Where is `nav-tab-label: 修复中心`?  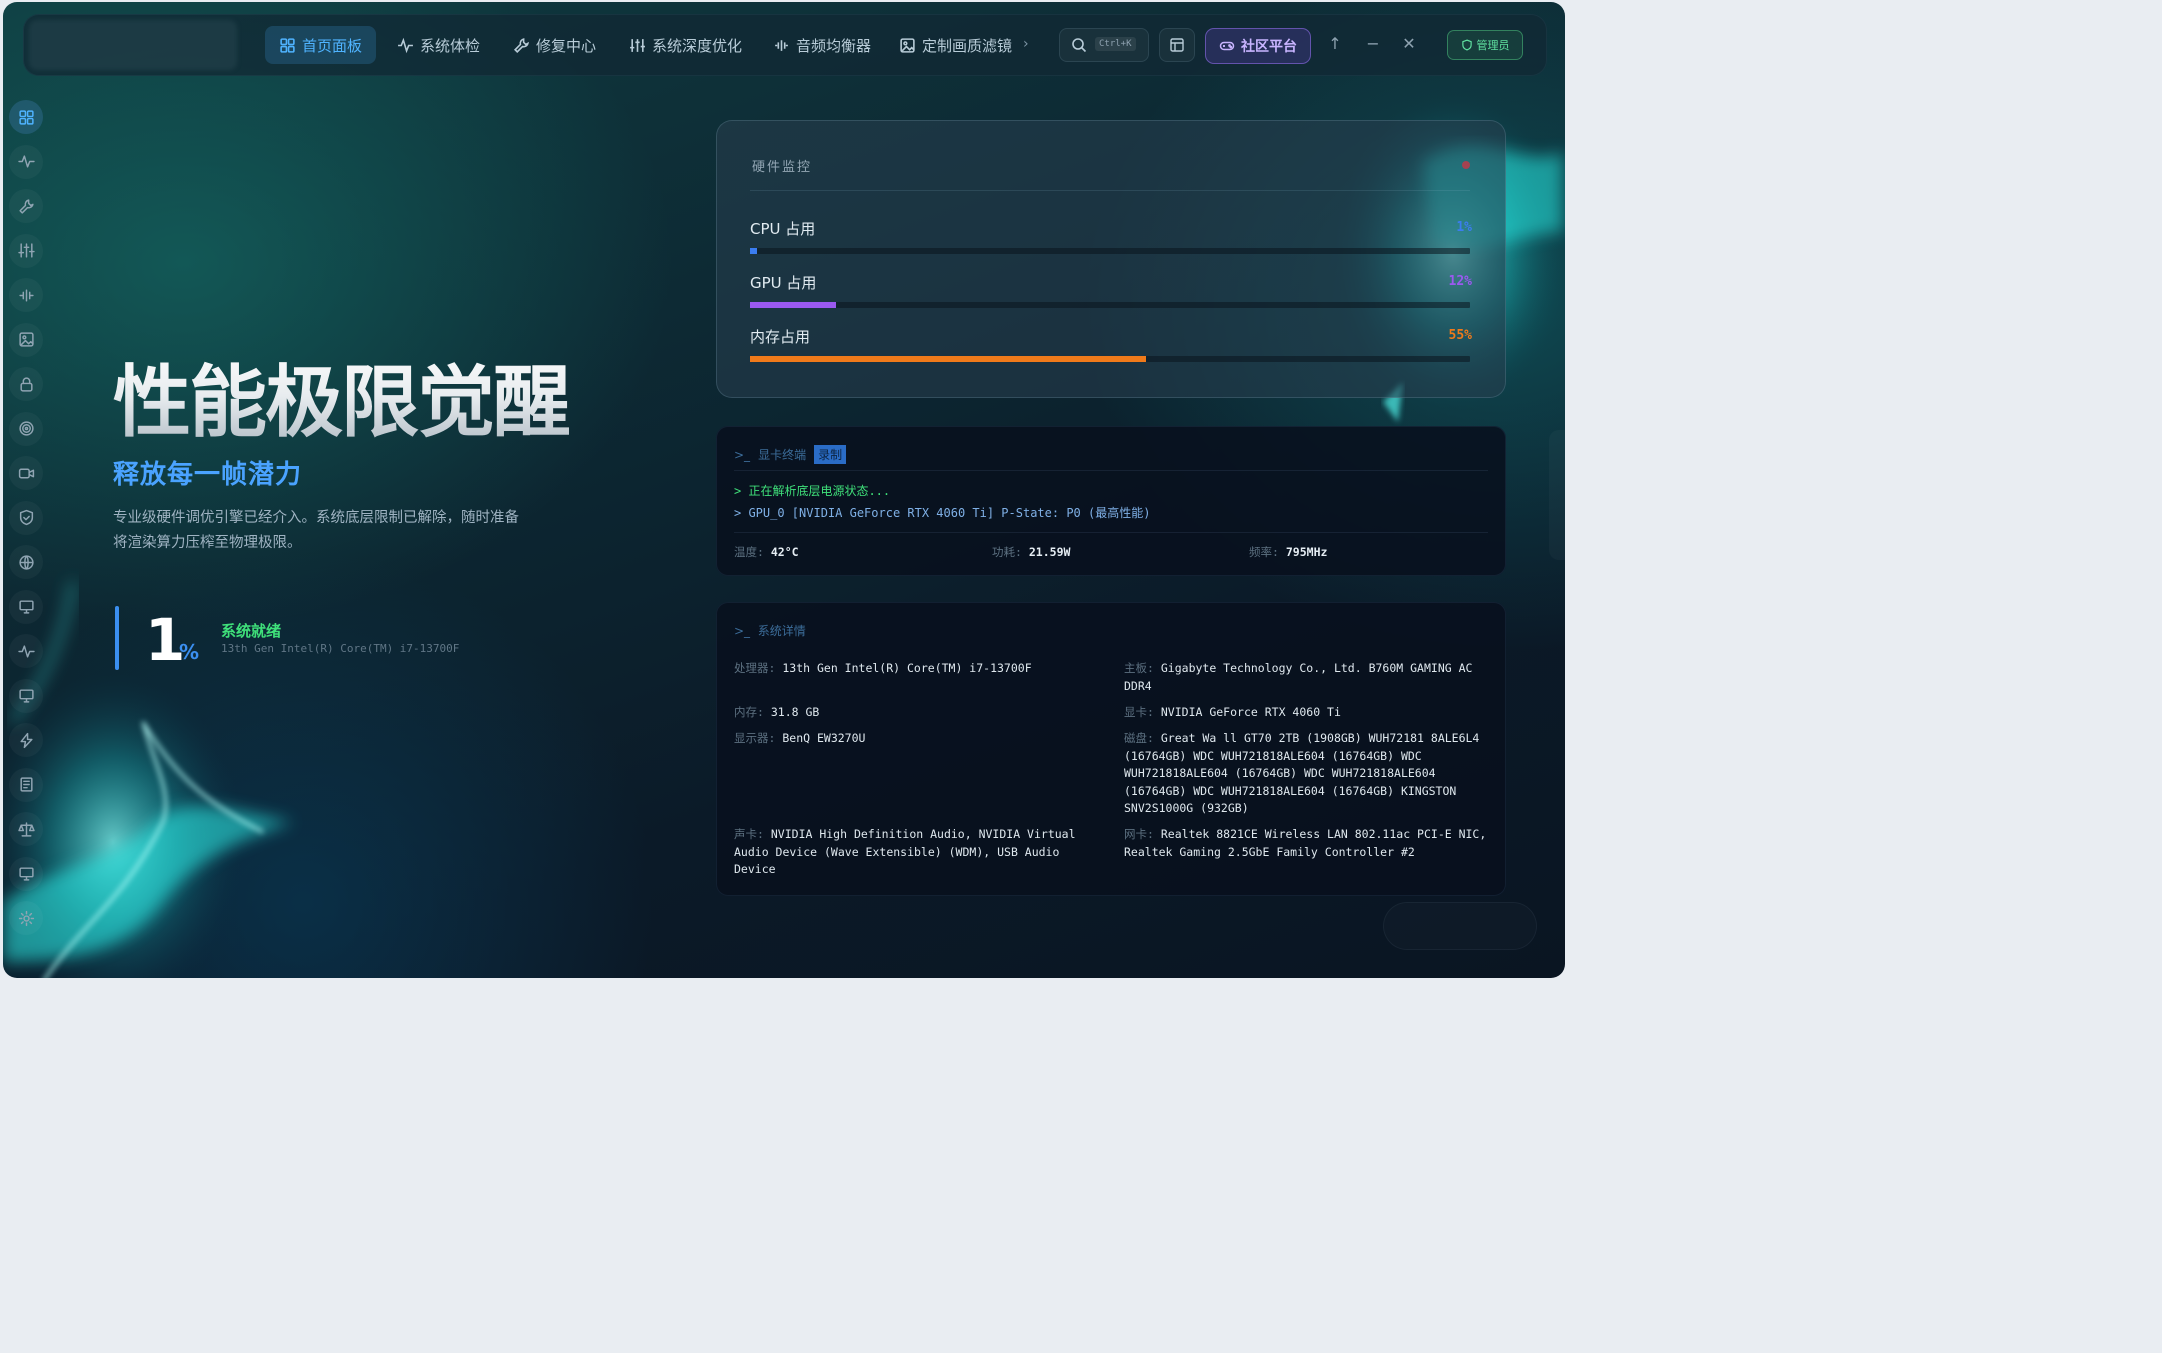
nav-tab-label: 修复中心 is located at coordinates (566, 45).